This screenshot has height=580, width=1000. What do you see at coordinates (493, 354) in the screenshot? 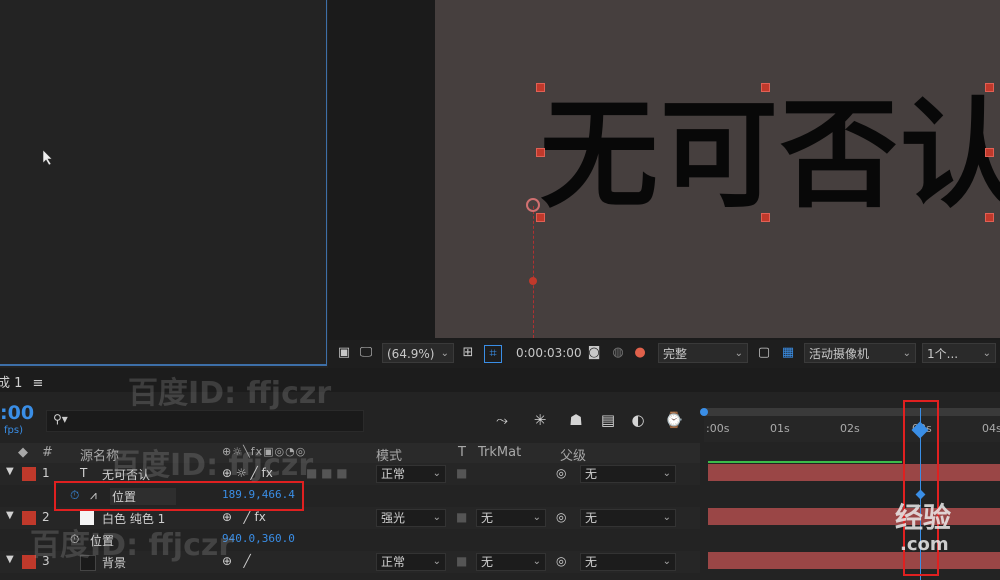
I see `mask-visibility-icon: ⌗` at bounding box center [493, 354].